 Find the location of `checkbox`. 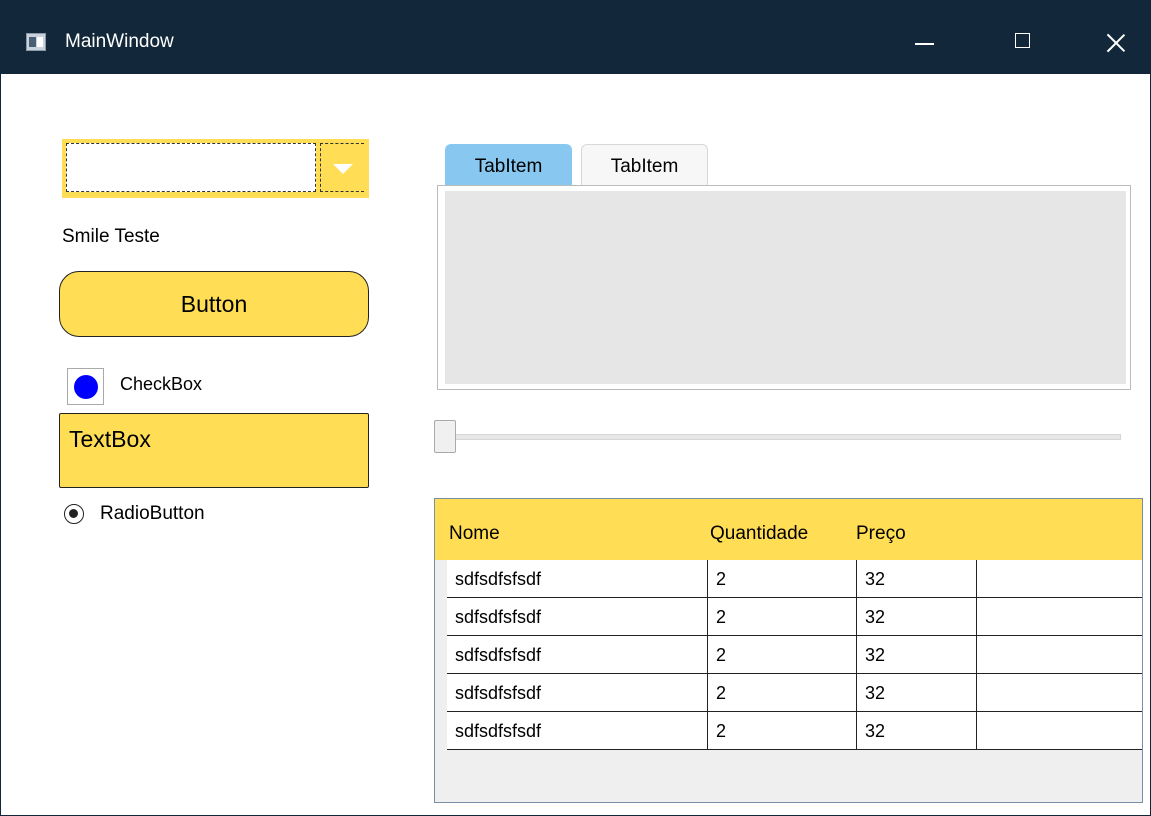

checkbox is located at coordinates (85, 386).